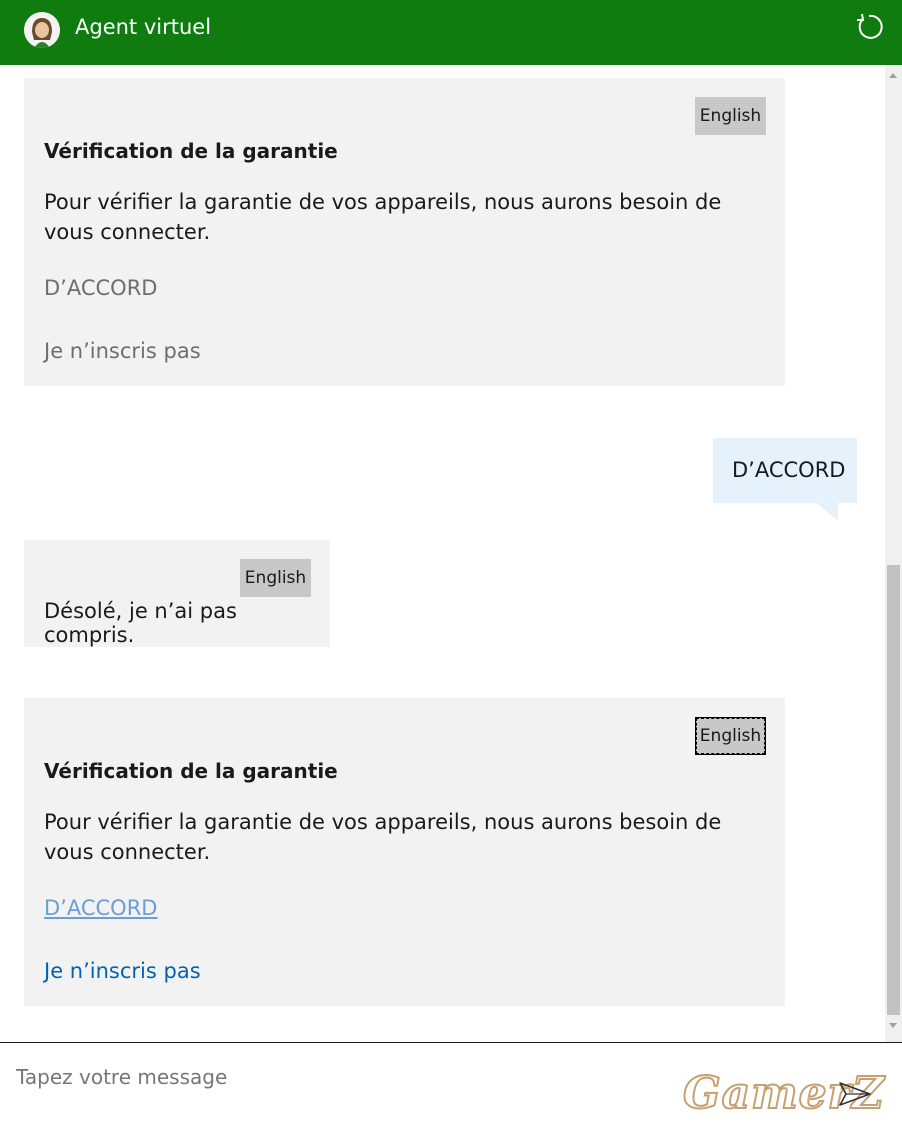 The height and width of the screenshot is (1122, 902). What do you see at coordinates (869, 27) in the screenshot?
I see `refresh-icon` at bounding box center [869, 27].